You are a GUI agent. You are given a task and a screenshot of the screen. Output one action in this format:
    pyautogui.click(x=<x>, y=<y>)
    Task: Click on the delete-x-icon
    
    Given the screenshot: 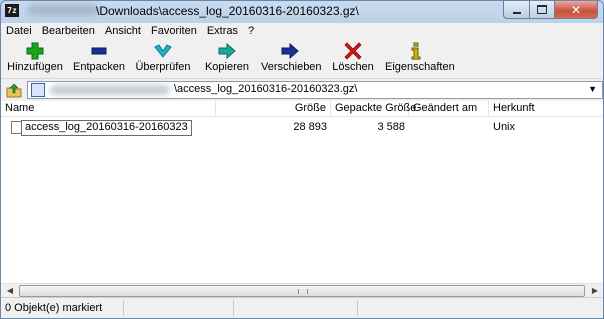 What is the action you would take?
    pyautogui.click(x=353, y=51)
    